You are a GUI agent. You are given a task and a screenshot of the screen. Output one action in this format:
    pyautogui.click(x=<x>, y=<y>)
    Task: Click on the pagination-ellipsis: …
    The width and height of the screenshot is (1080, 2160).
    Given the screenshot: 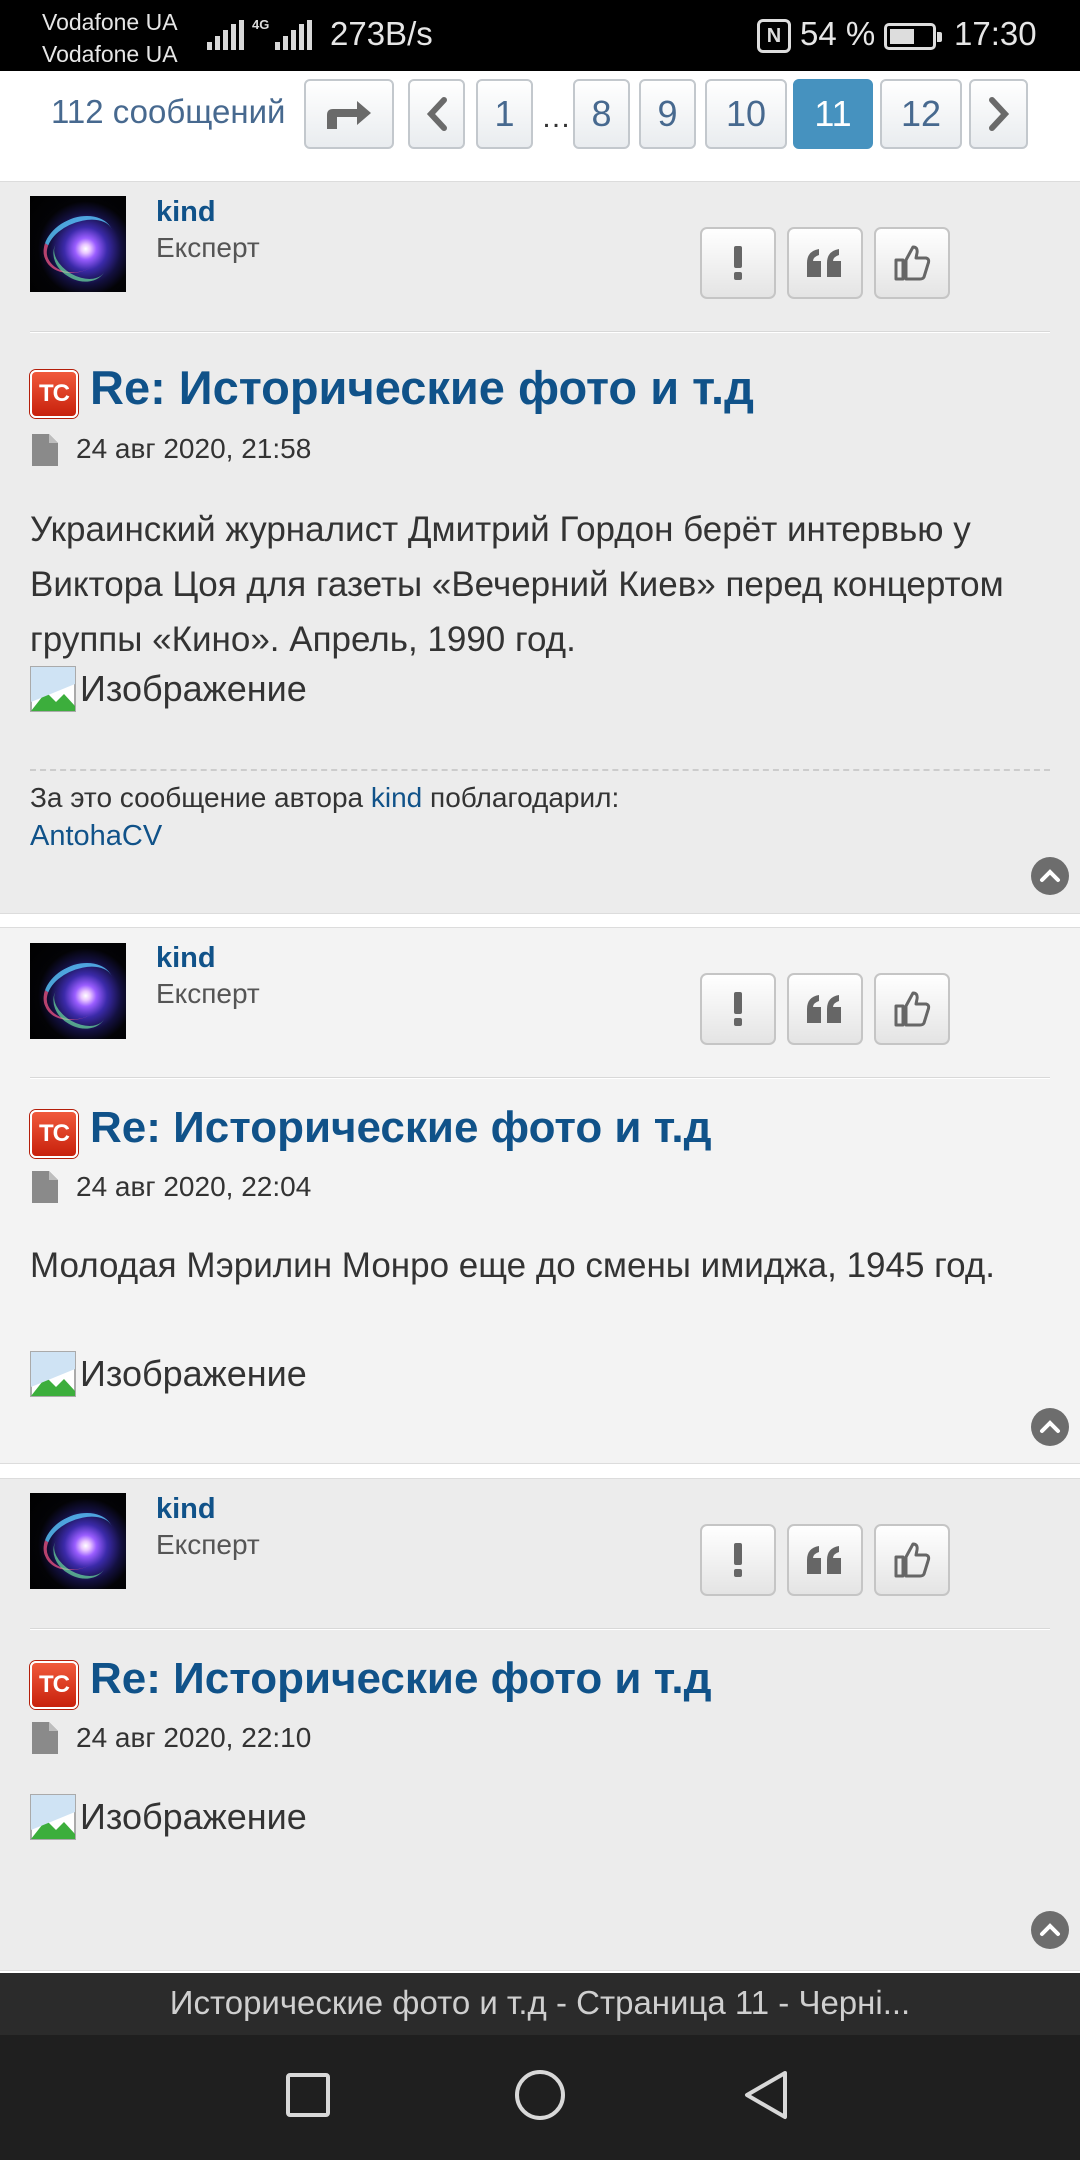 What is the action you would take?
    pyautogui.click(x=556, y=117)
    